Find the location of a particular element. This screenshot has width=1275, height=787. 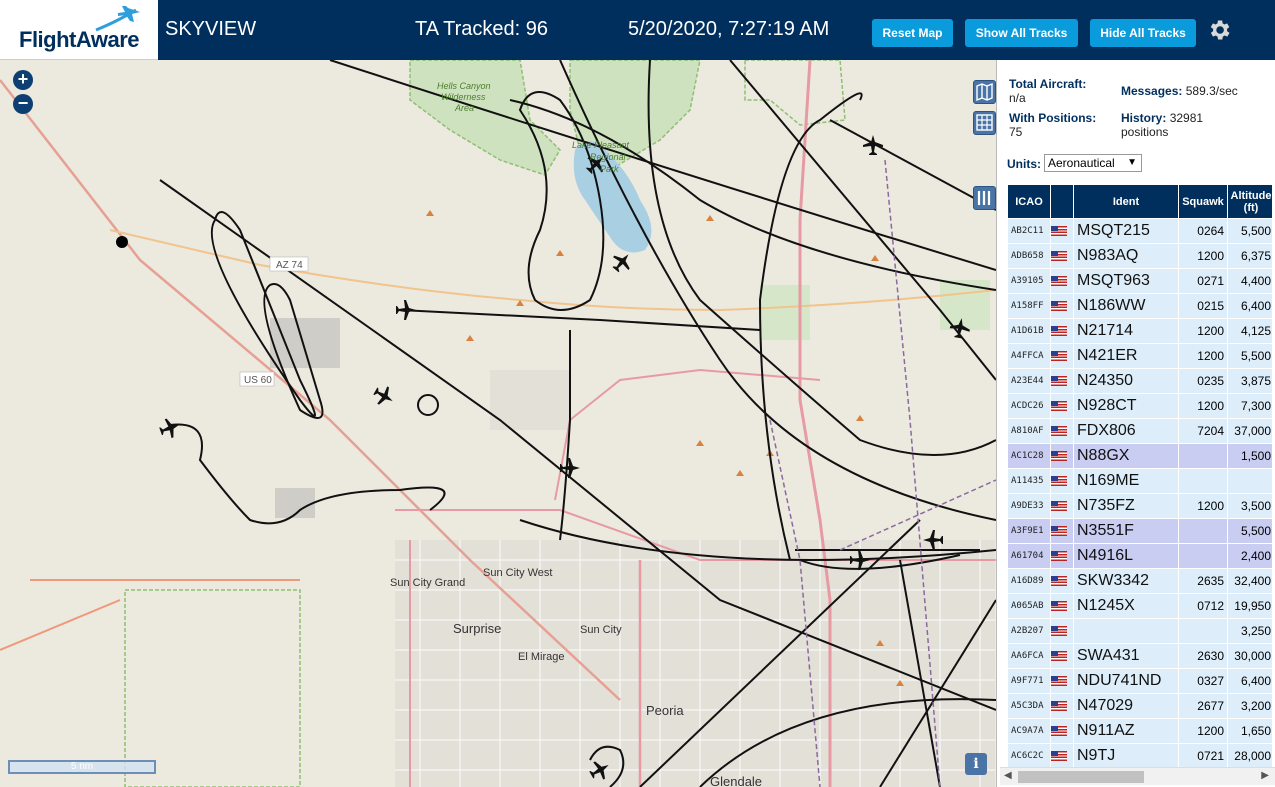

horizontal-scrollbar: ◀ ▶ is located at coordinates (1137, 776).